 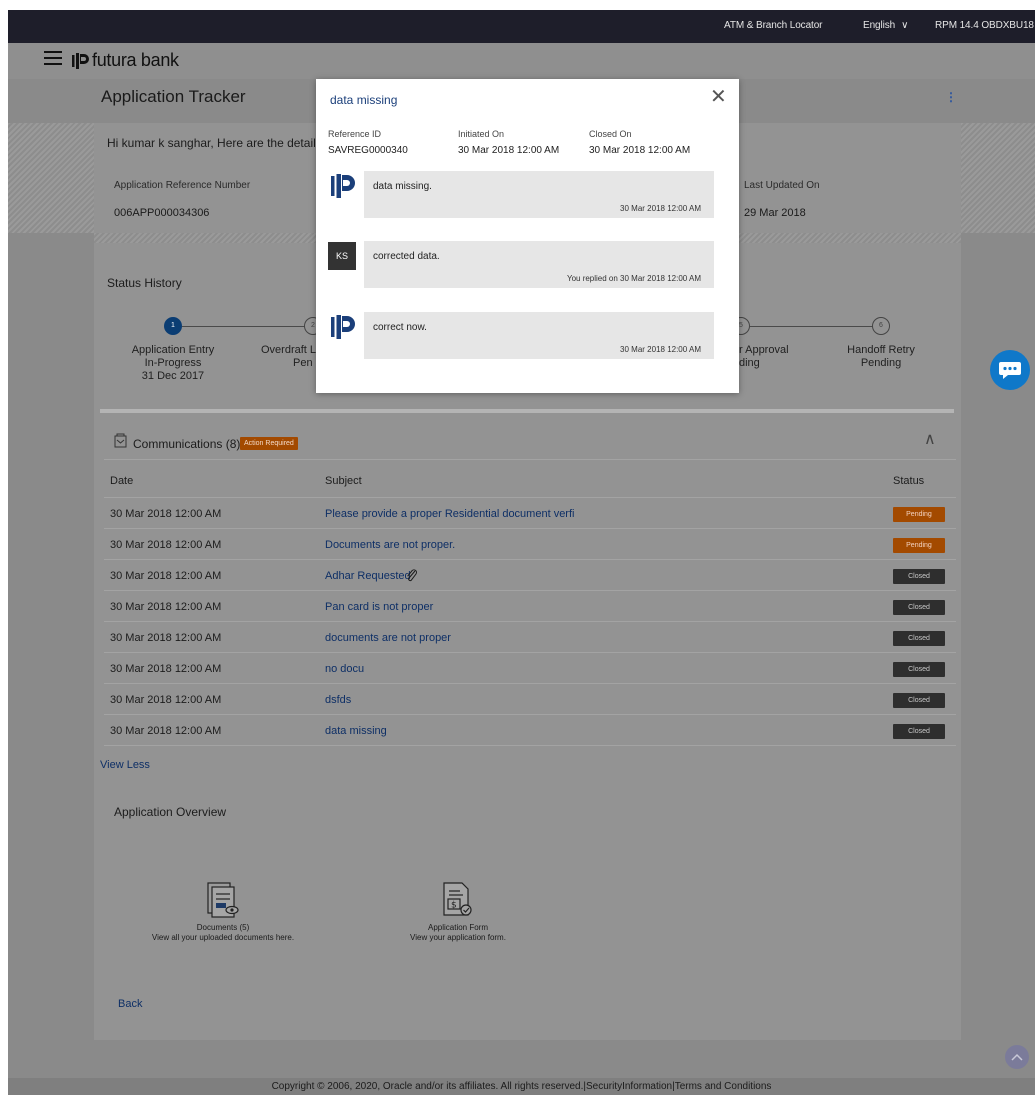 I want to click on brand-logo: futura bank, so click(x=125, y=60).